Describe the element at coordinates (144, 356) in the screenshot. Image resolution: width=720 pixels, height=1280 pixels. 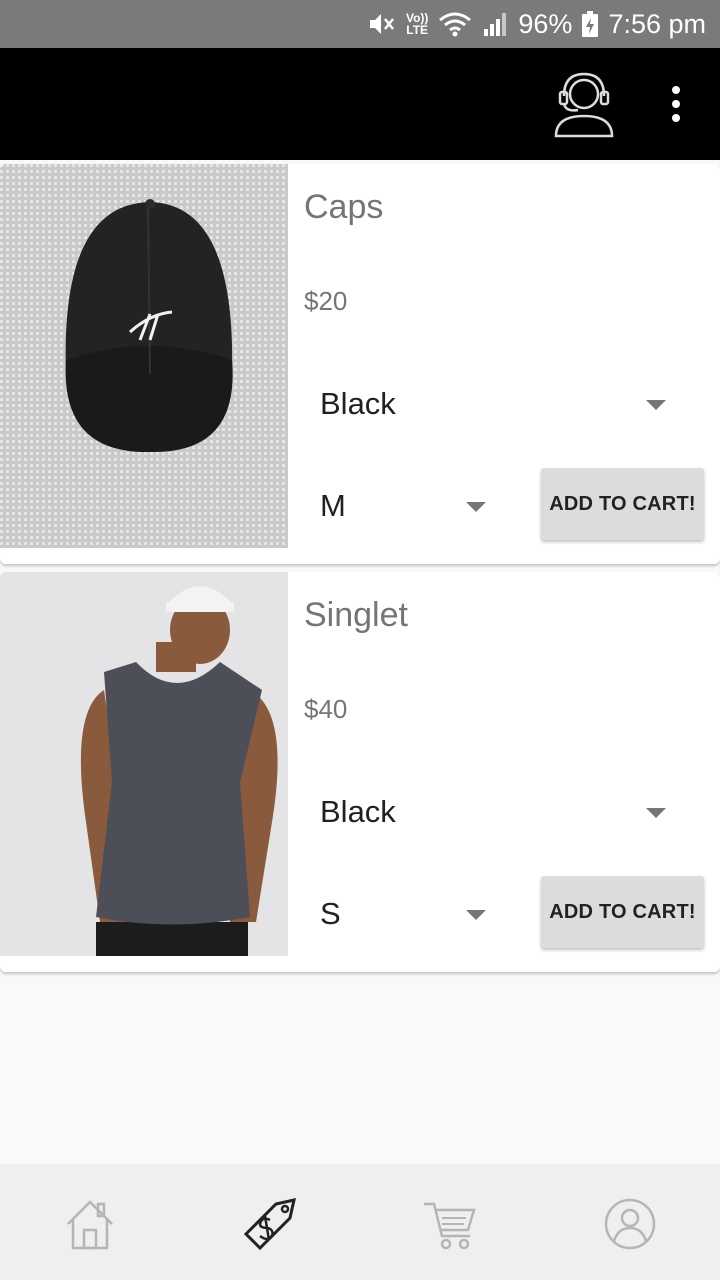
I see `product-image-cap` at that location.